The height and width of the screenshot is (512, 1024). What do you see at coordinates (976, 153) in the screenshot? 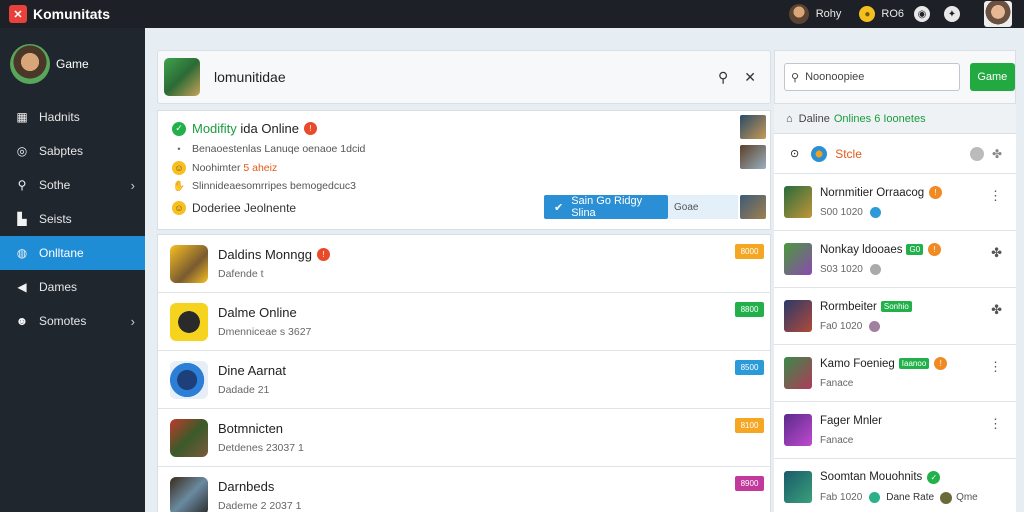
I see `status-icon` at bounding box center [976, 153].